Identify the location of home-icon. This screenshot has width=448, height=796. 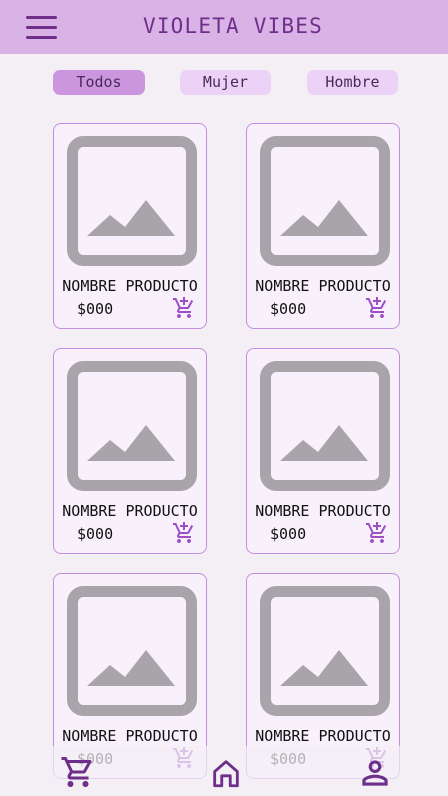
(226, 773).